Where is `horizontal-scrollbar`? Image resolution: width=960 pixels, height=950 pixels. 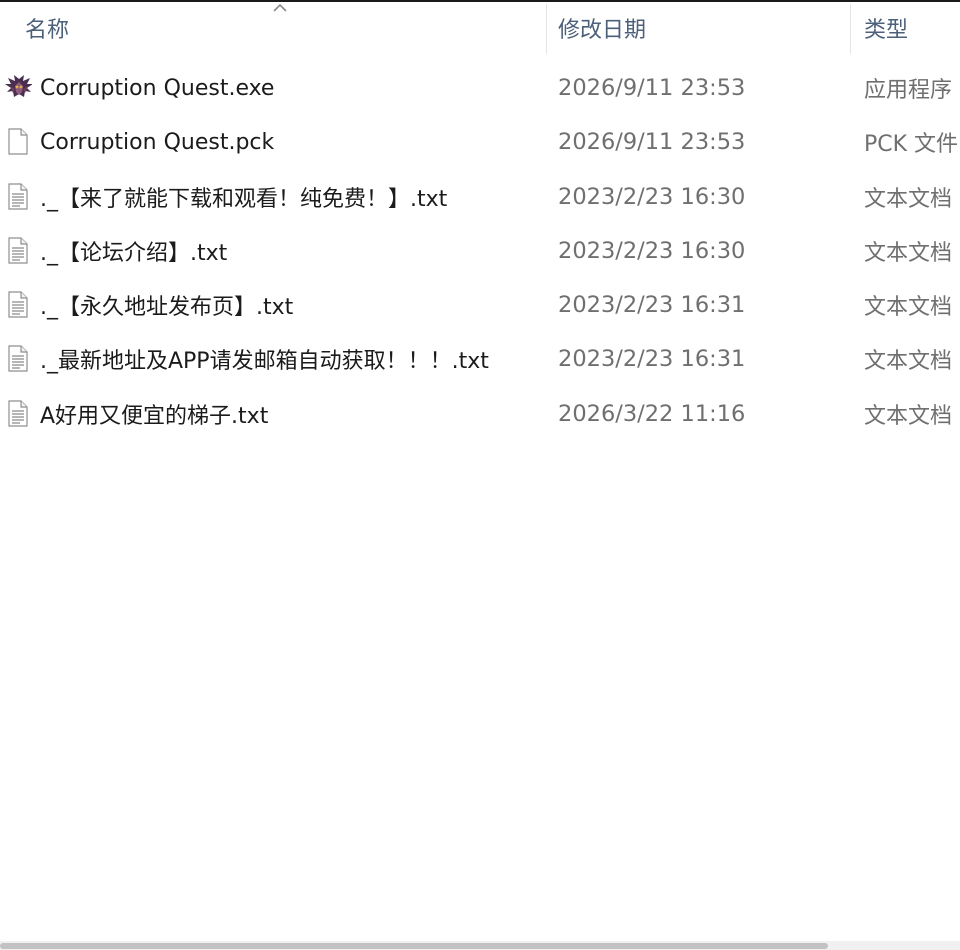 horizontal-scrollbar is located at coordinates (480, 945).